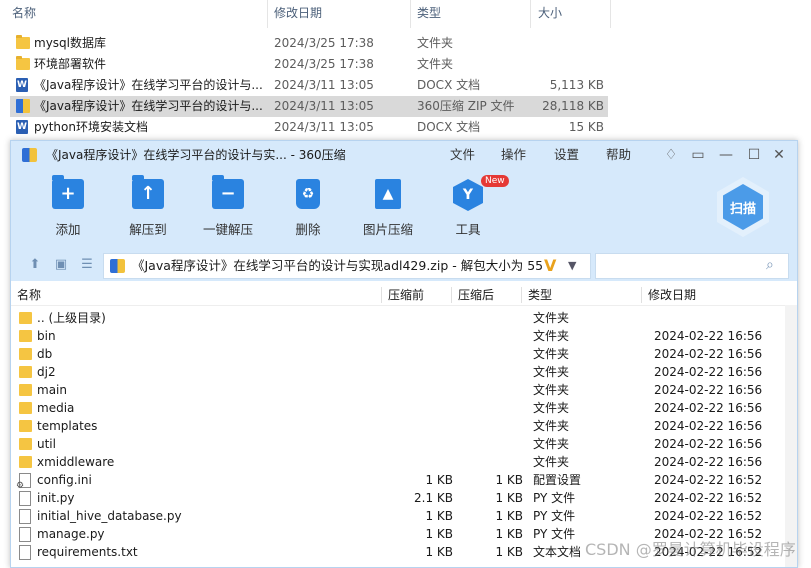 The height and width of the screenshot is (568, 811). I want to click on file-name: init.py, so click(56, 498).